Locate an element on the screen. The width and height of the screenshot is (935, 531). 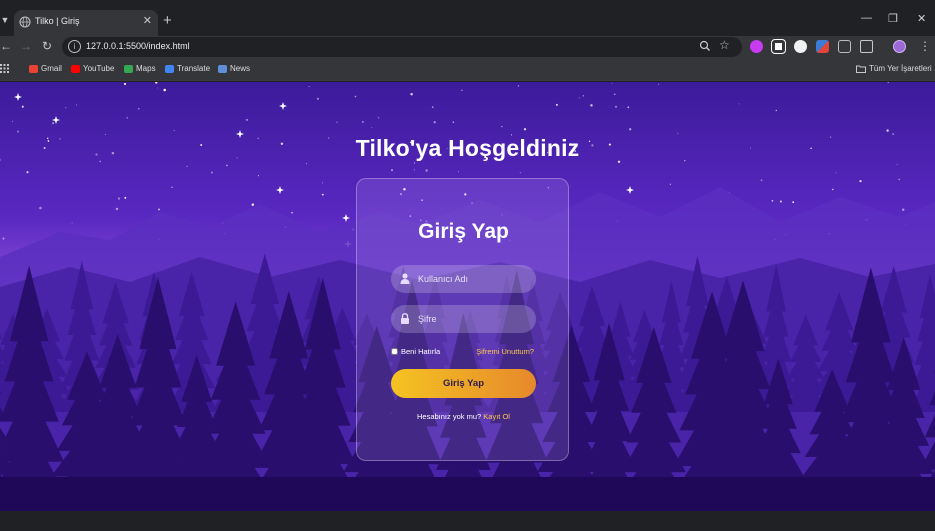
reload-icon: ↻ is located at coordinates (47, 46).